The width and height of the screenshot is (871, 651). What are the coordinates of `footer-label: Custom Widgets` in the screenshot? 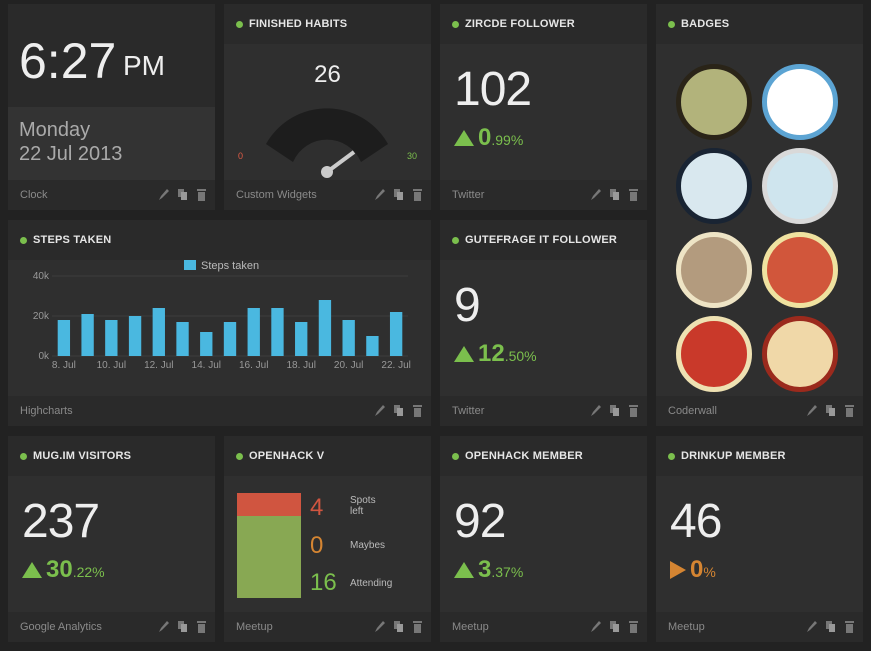 It's located at (276, 195).